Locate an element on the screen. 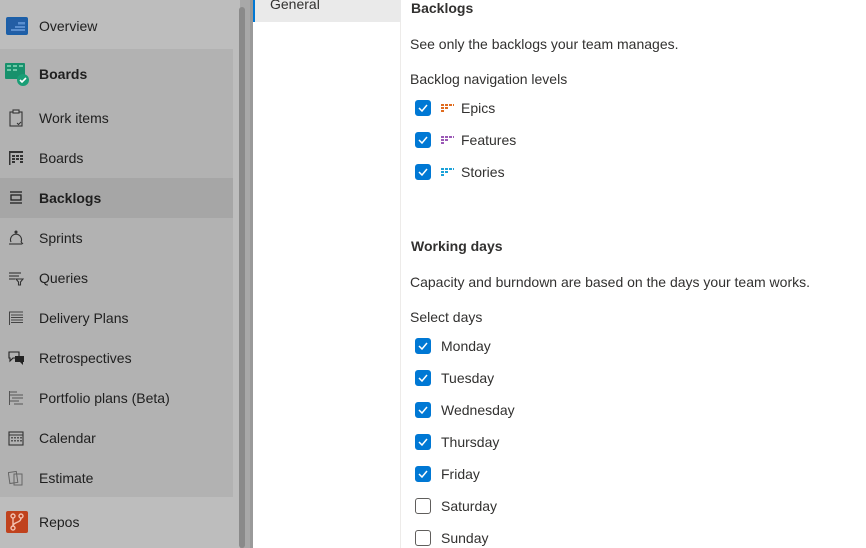  nav-overview: Overview is located at coordinates (116, 26).